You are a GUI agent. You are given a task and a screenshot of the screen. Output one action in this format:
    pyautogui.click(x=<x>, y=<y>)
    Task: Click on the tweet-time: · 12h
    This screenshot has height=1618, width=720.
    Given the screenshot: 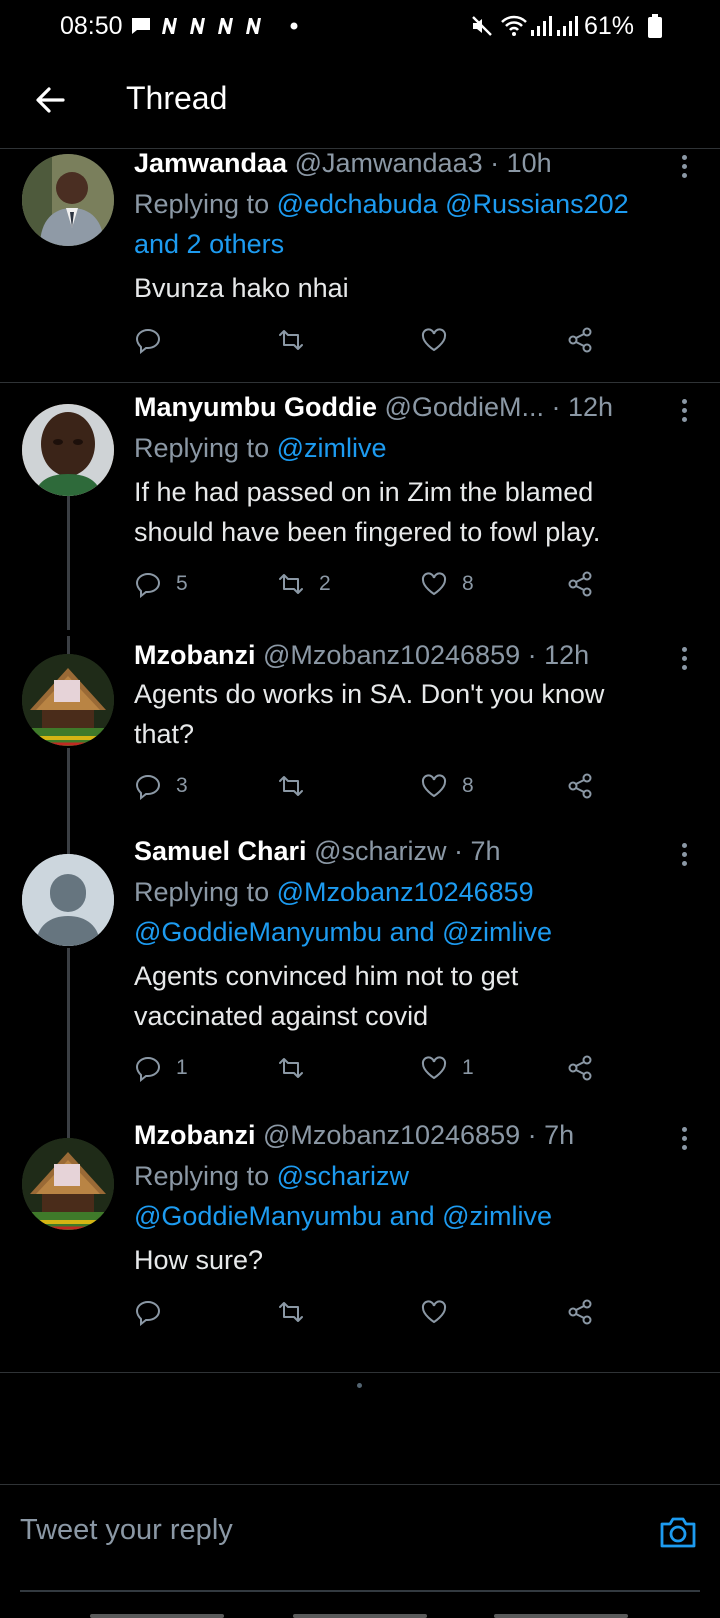 What is the action you would take?
    pyautogui.click(x=582, y=407)
    